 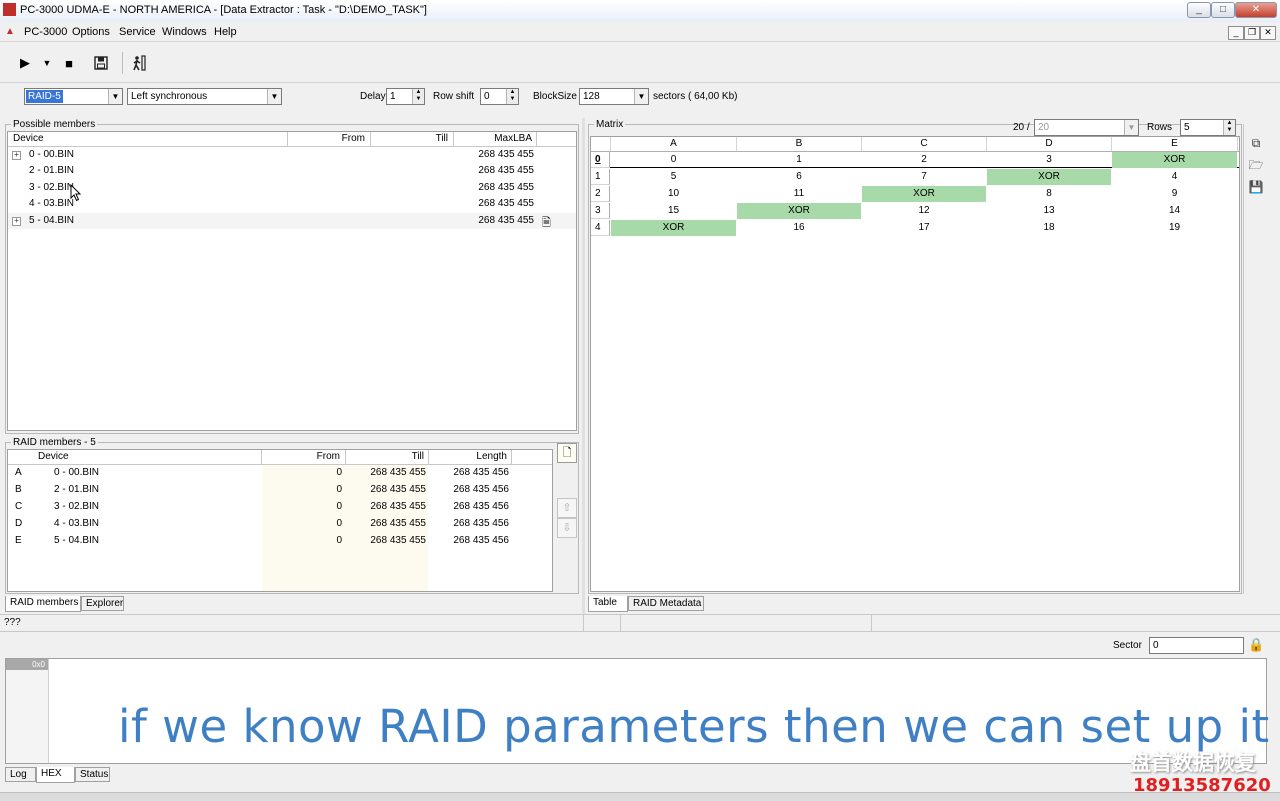 What do you see at coordinates (1049, 194) in the screenshot?
I see `matrix-cell: 8` at bounding box center [1049, 194].